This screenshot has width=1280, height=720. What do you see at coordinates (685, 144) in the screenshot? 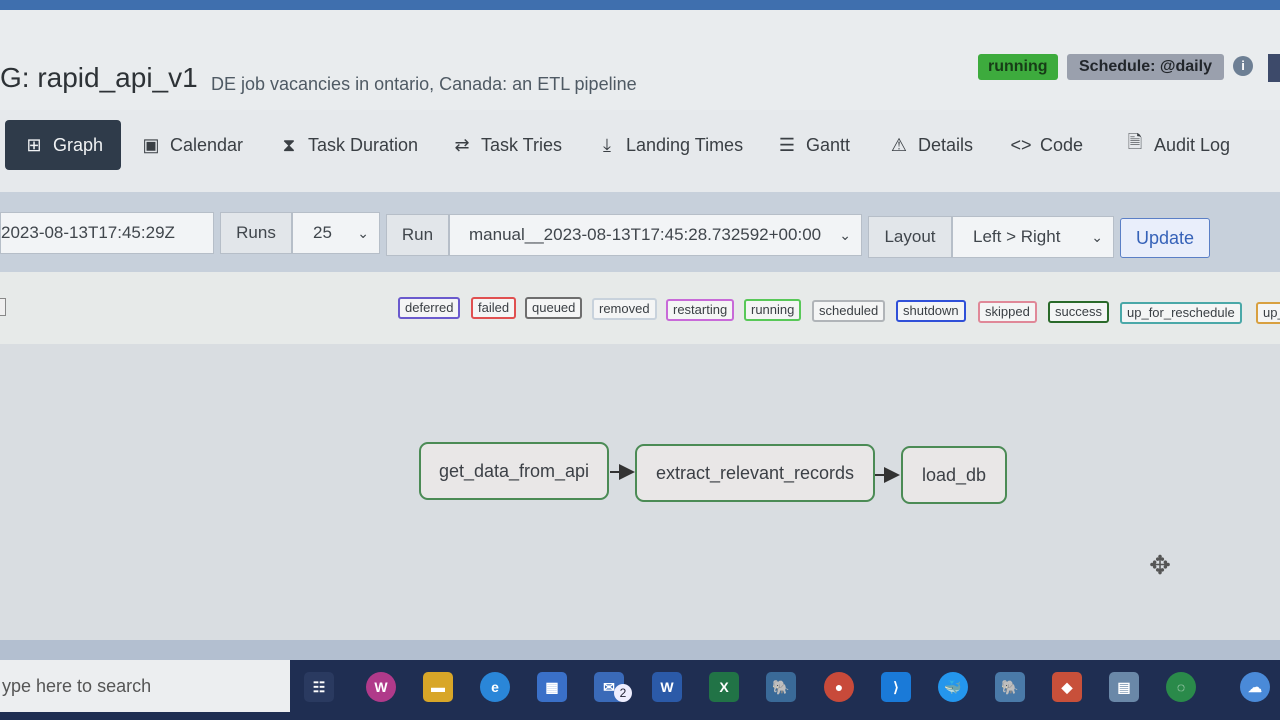
I see `tab-label: Landing Times` at bounding box center [685, 144].